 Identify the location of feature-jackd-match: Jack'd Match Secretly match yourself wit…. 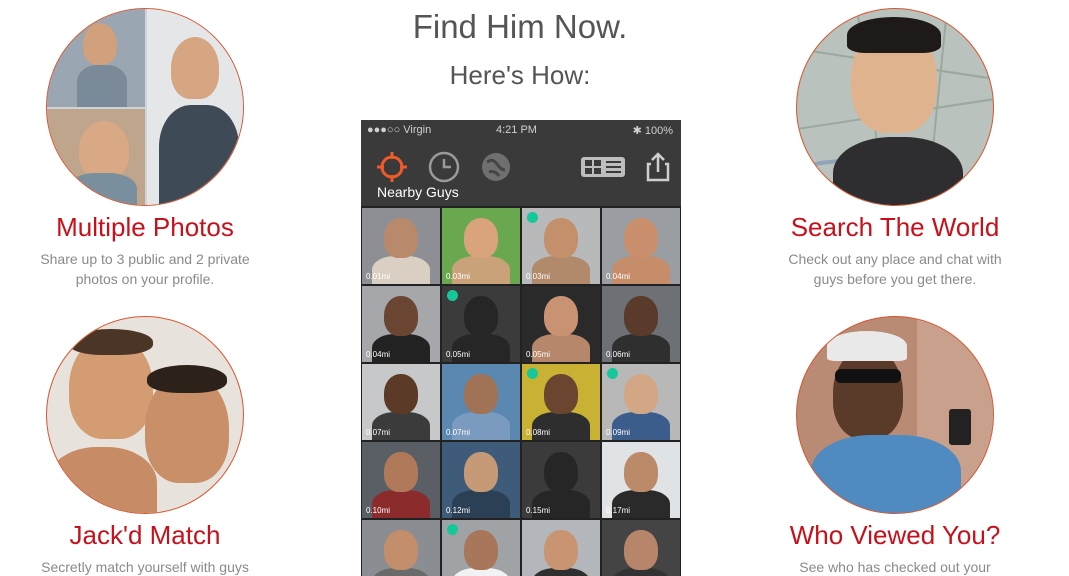
(145, 446).